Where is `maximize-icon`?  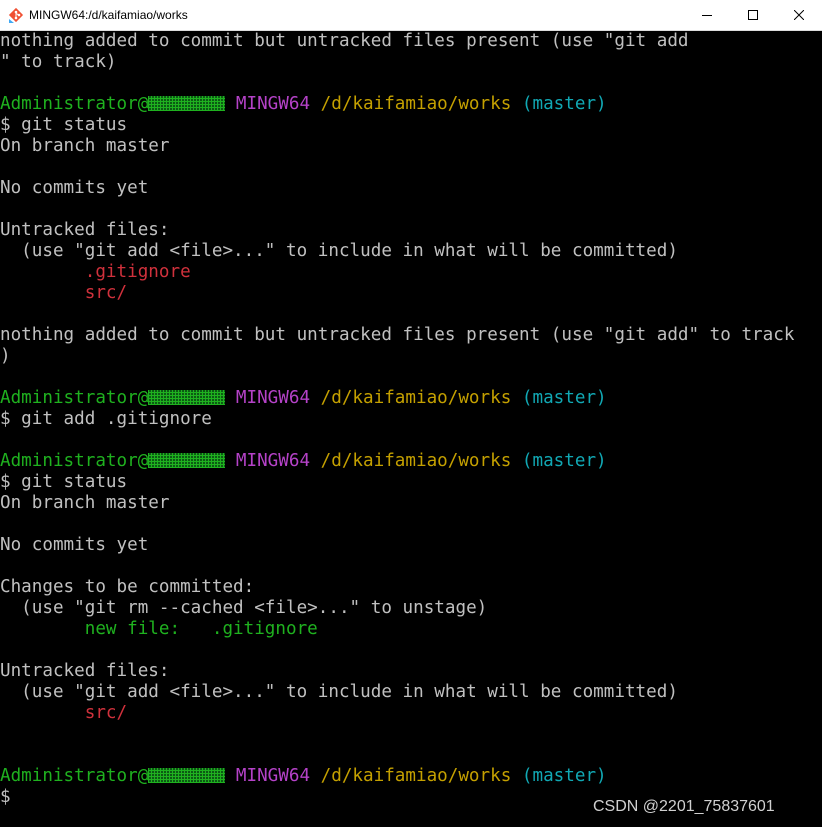 maximize-icon is located at coordinates (753, 15).